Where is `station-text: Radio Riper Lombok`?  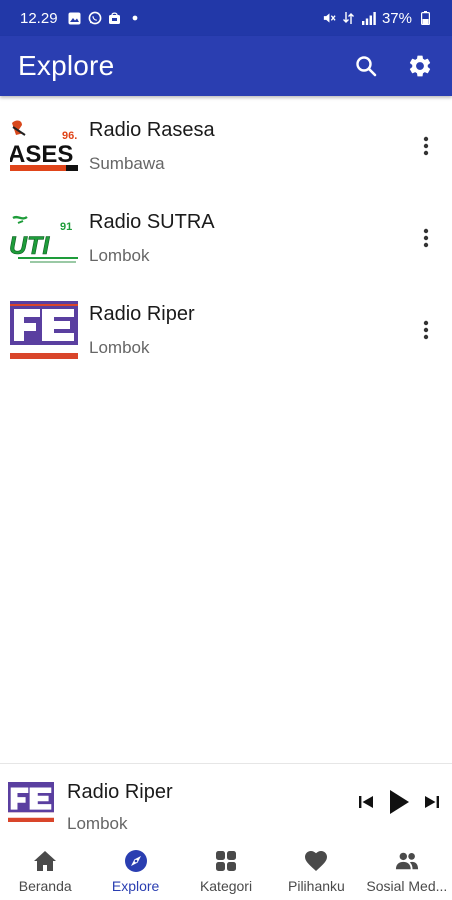
station-text: Radio Riper Lombok is located at coordinates (142, 330).